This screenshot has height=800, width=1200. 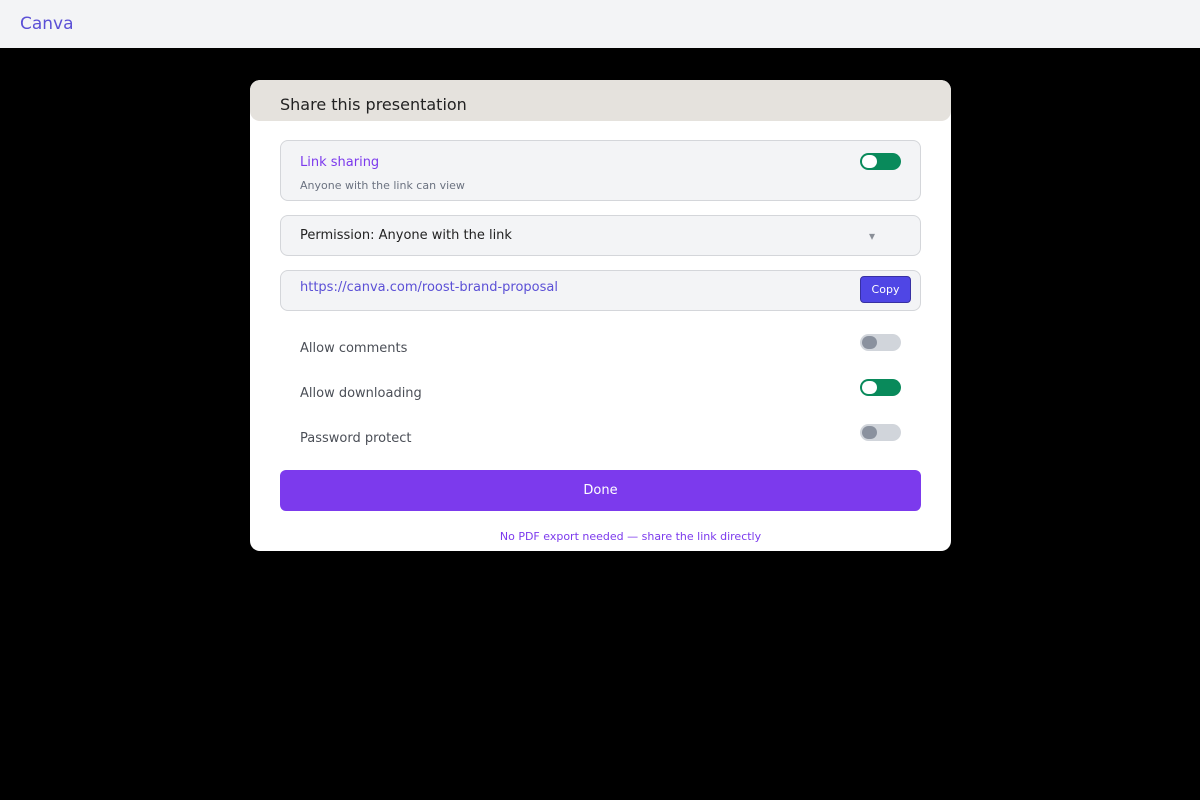 What do you see at coordinates (880, 342) in the screenshot?
I see `allow-comments-toggle` at bounding box center [880, 342].